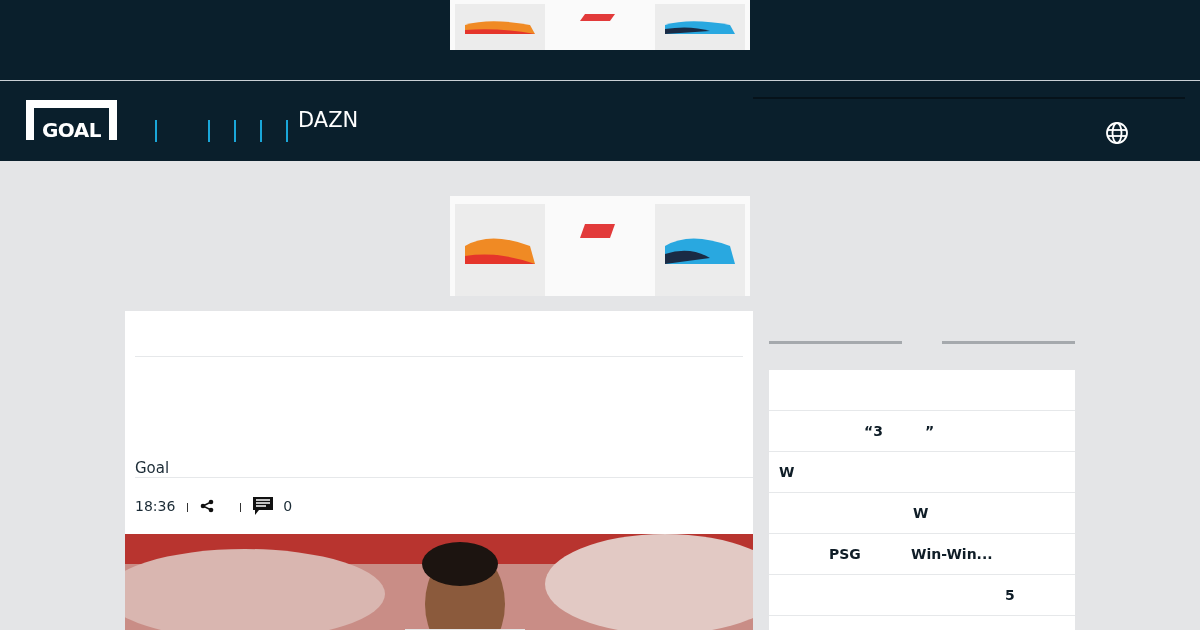 The width and height of the screenshot is (1200, 630). What do you see at coordinates (1117, 133) in the screenshot?
I see `globe-icon` at bounding box center [1117, 133].